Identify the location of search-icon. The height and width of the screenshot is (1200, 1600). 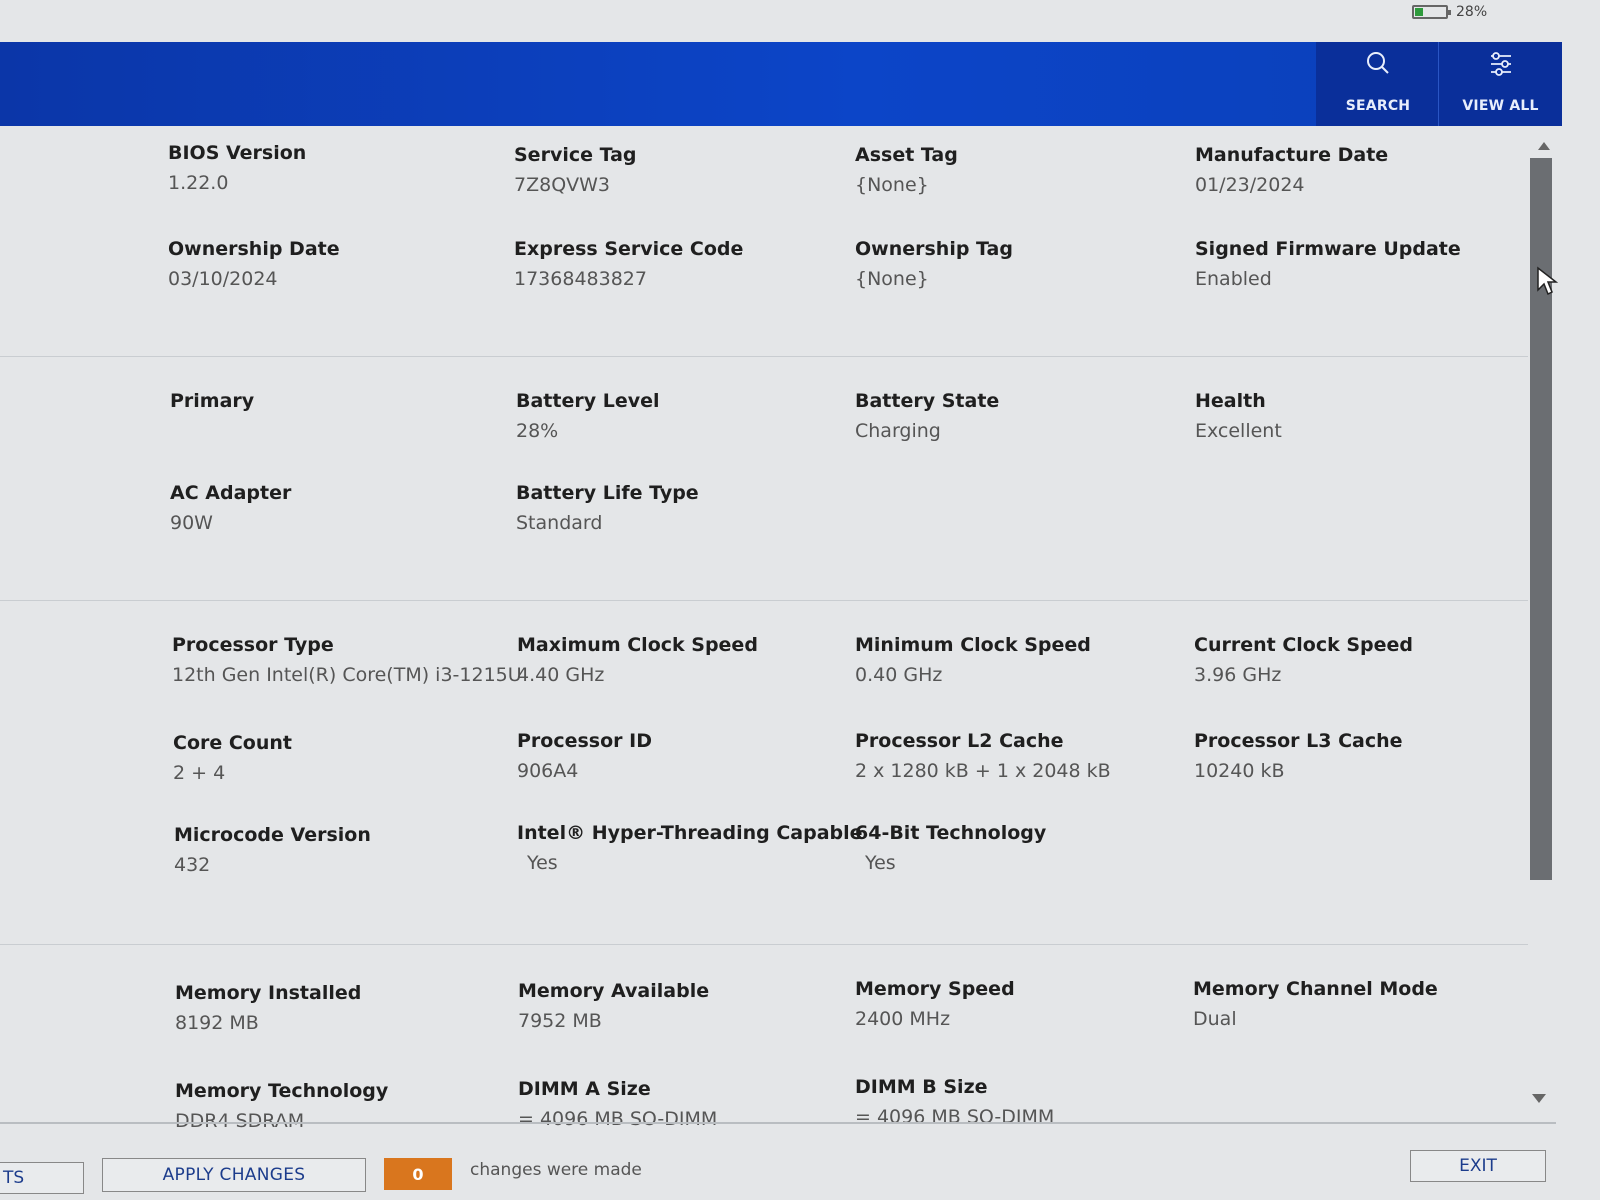
(1378, 63).